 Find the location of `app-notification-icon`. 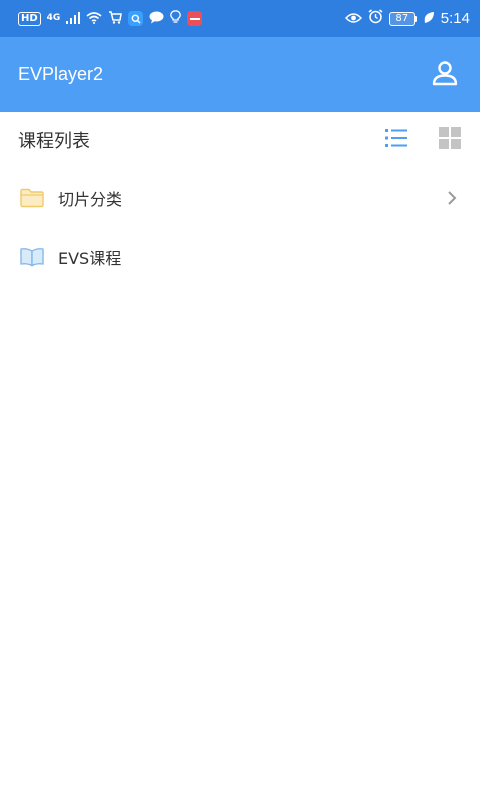

app-notification-icon is located at coordinates (195, 18).